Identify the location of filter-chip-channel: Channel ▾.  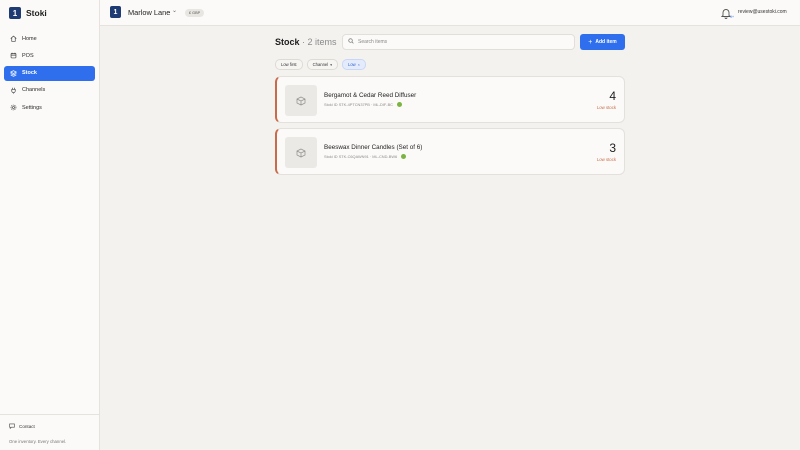
(322, 64).